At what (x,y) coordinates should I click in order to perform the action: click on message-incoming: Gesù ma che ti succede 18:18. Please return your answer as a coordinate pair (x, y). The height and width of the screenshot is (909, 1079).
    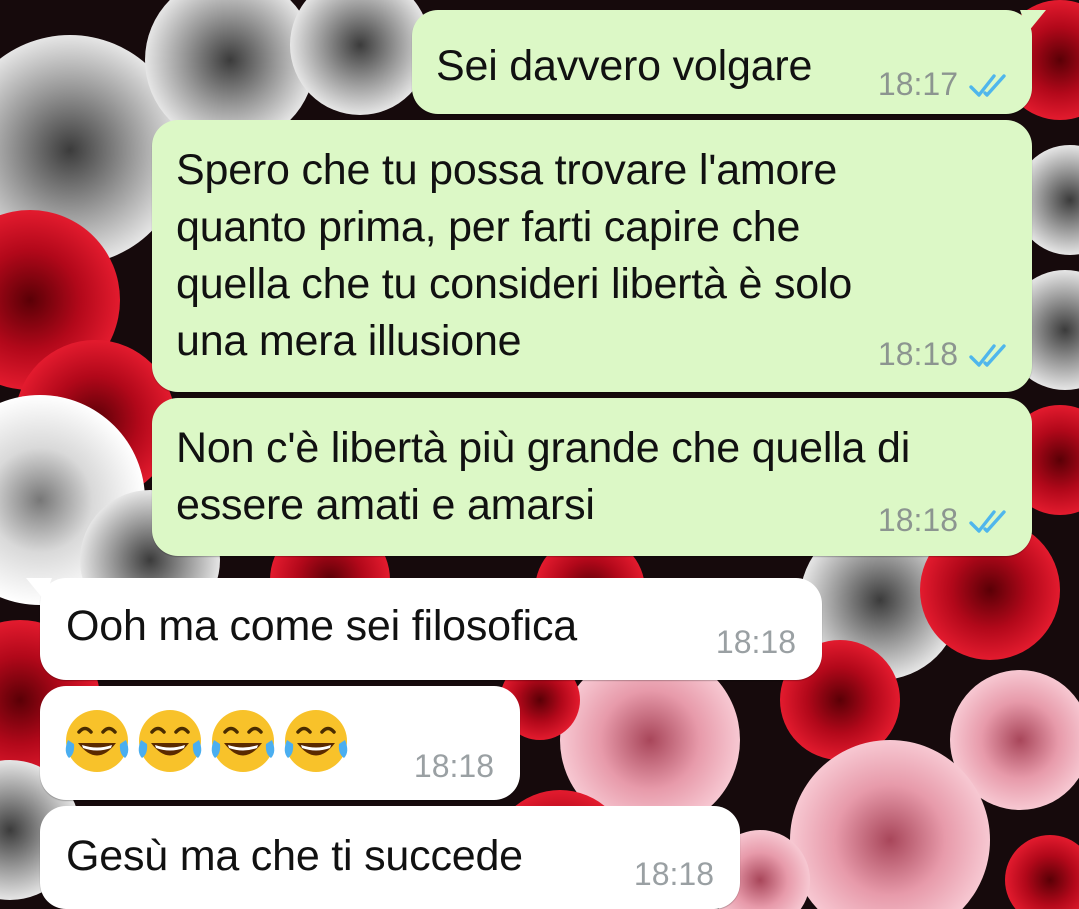
    Looking at the image, I should click on (390, 857).